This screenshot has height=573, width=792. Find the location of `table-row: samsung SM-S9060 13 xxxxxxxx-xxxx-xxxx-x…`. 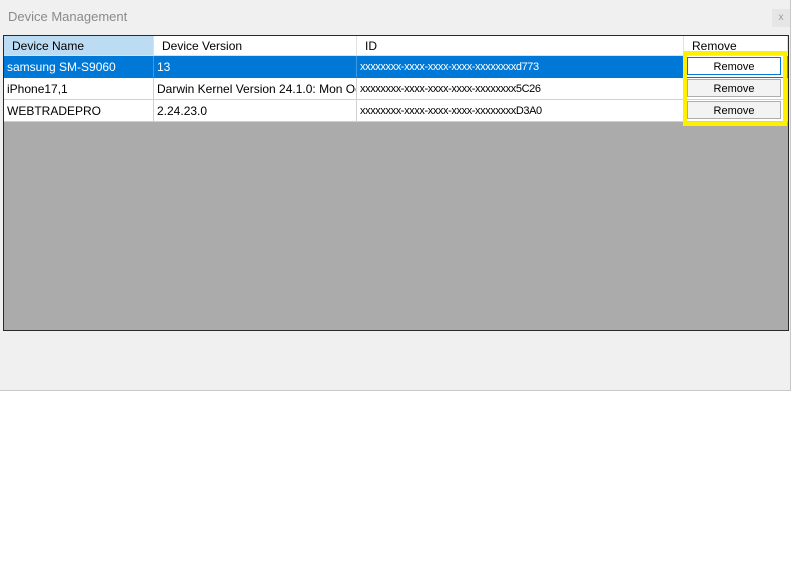

table-row: samsung SM-S9060 13 xxxxxxxx-xxxx-xxxx-x… is located at coordinates (396, 67).